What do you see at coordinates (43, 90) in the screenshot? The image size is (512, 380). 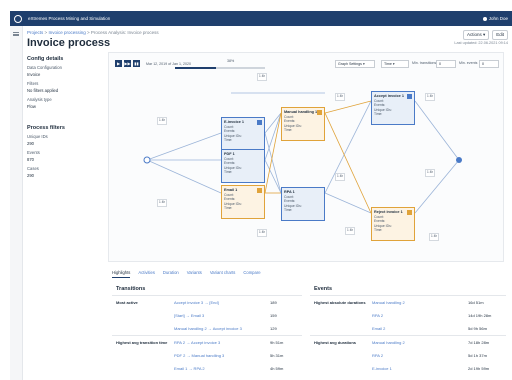 I see `filters-value: No filters applied` at bounding box center [43, 90].